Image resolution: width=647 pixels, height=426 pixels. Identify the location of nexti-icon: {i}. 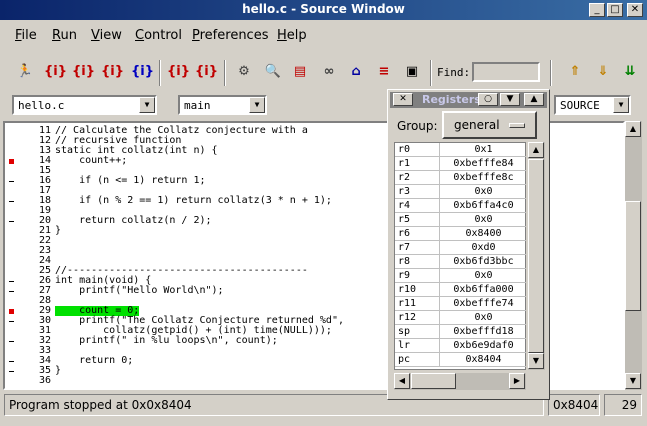
(206, 72).